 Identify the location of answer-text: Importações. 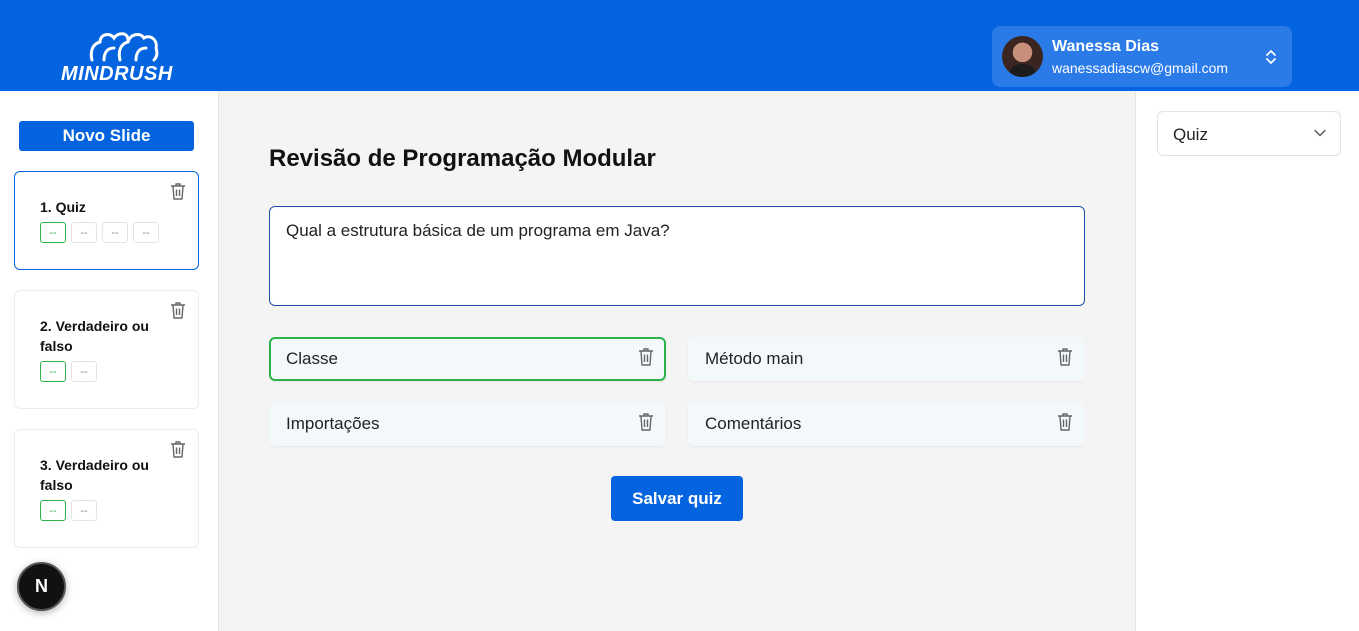
(333, 423).